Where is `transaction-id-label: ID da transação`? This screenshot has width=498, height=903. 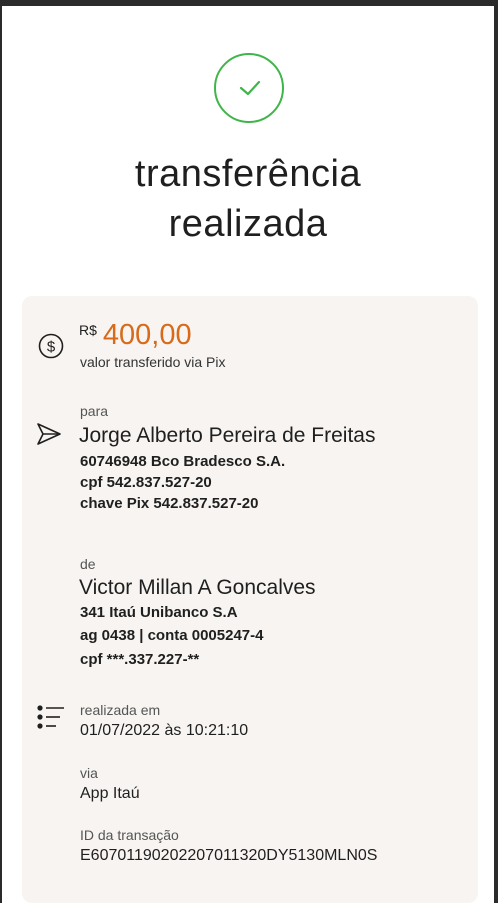
transaction-id-label: ID da transação is located at coordinates (129, 835).